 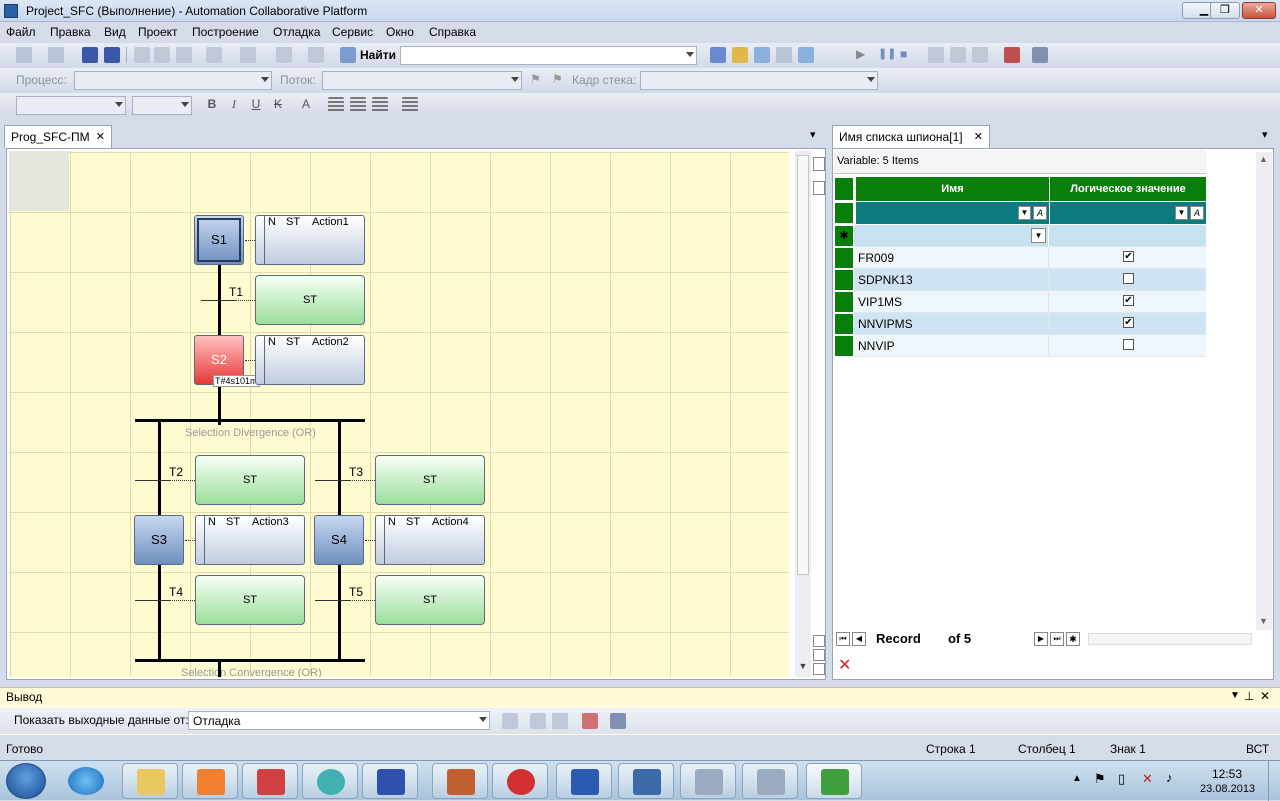 What do you see at coordinates (803, 667) in the screenshot?
I see `scroll-down-icon: ▼` at bounding box center [803, 667].